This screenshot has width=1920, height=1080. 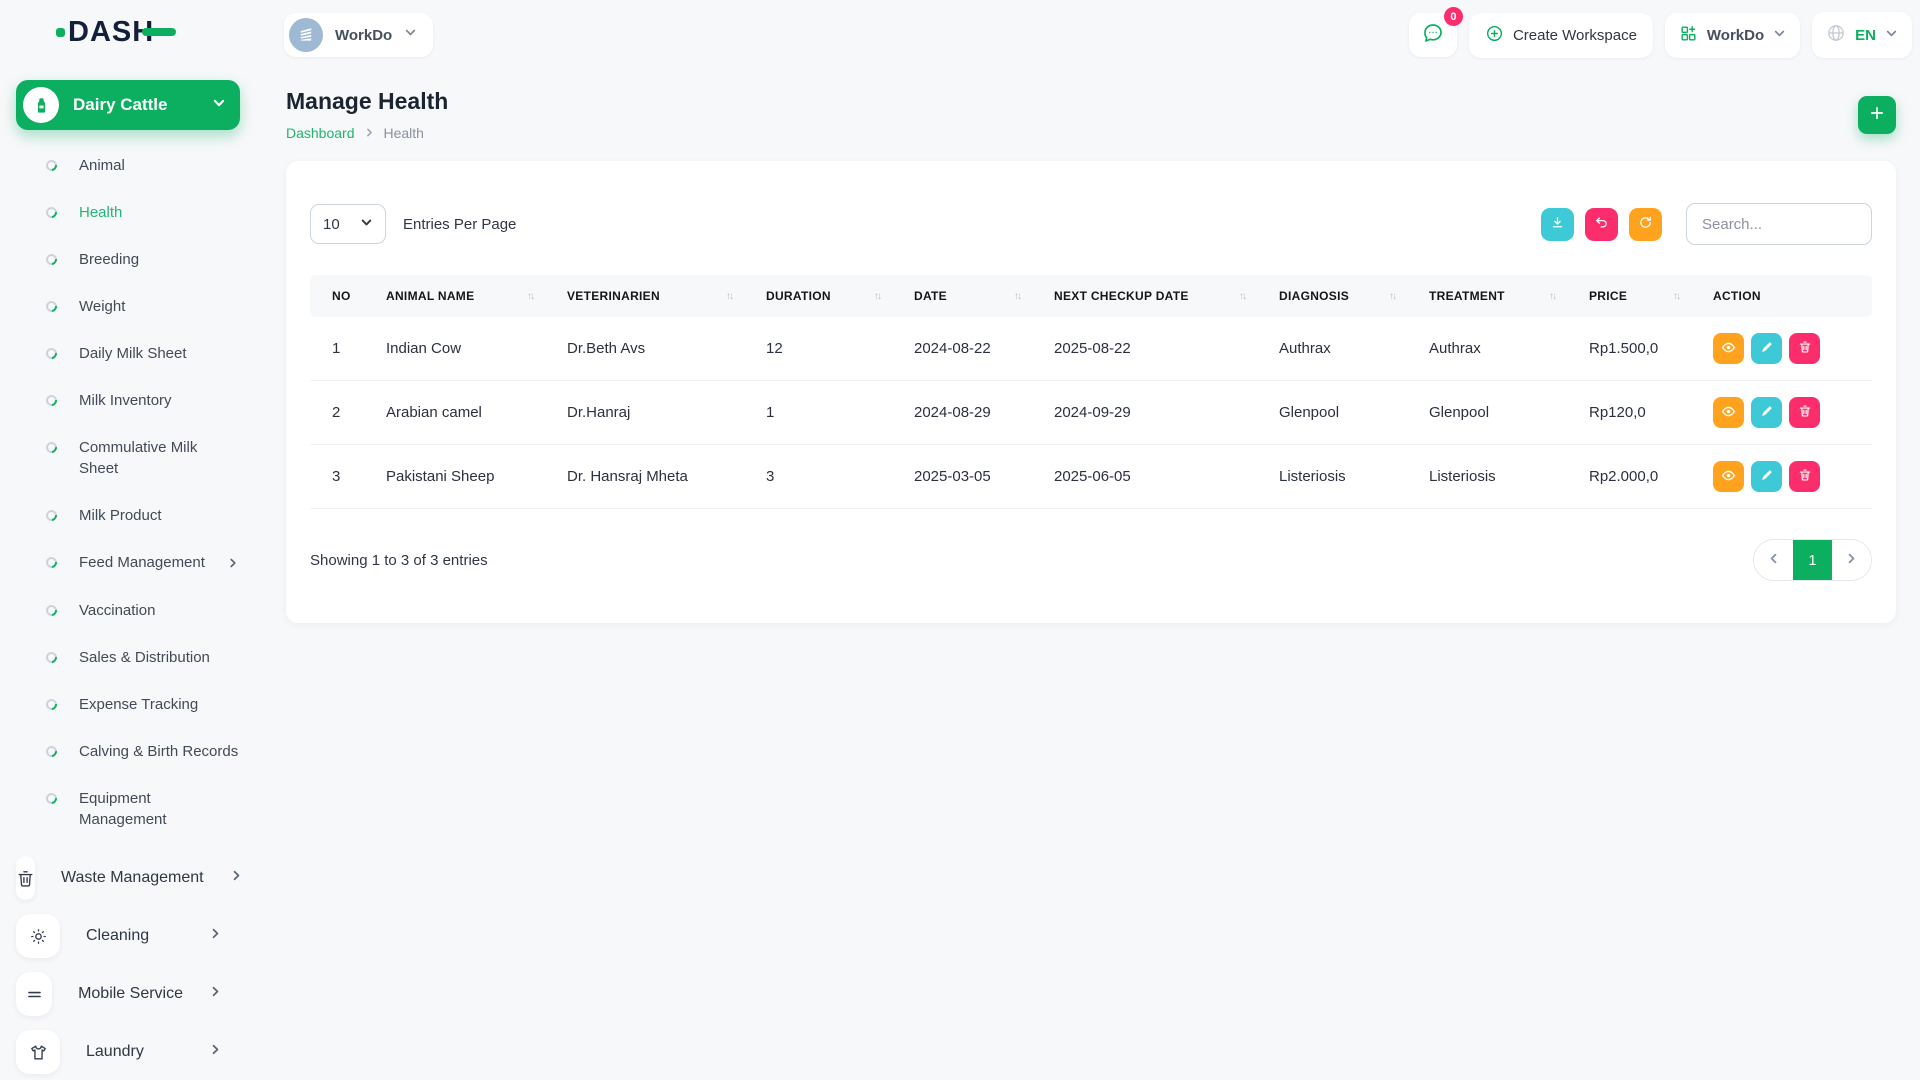 I want to click on search-input, so click(x=1779, y=224).